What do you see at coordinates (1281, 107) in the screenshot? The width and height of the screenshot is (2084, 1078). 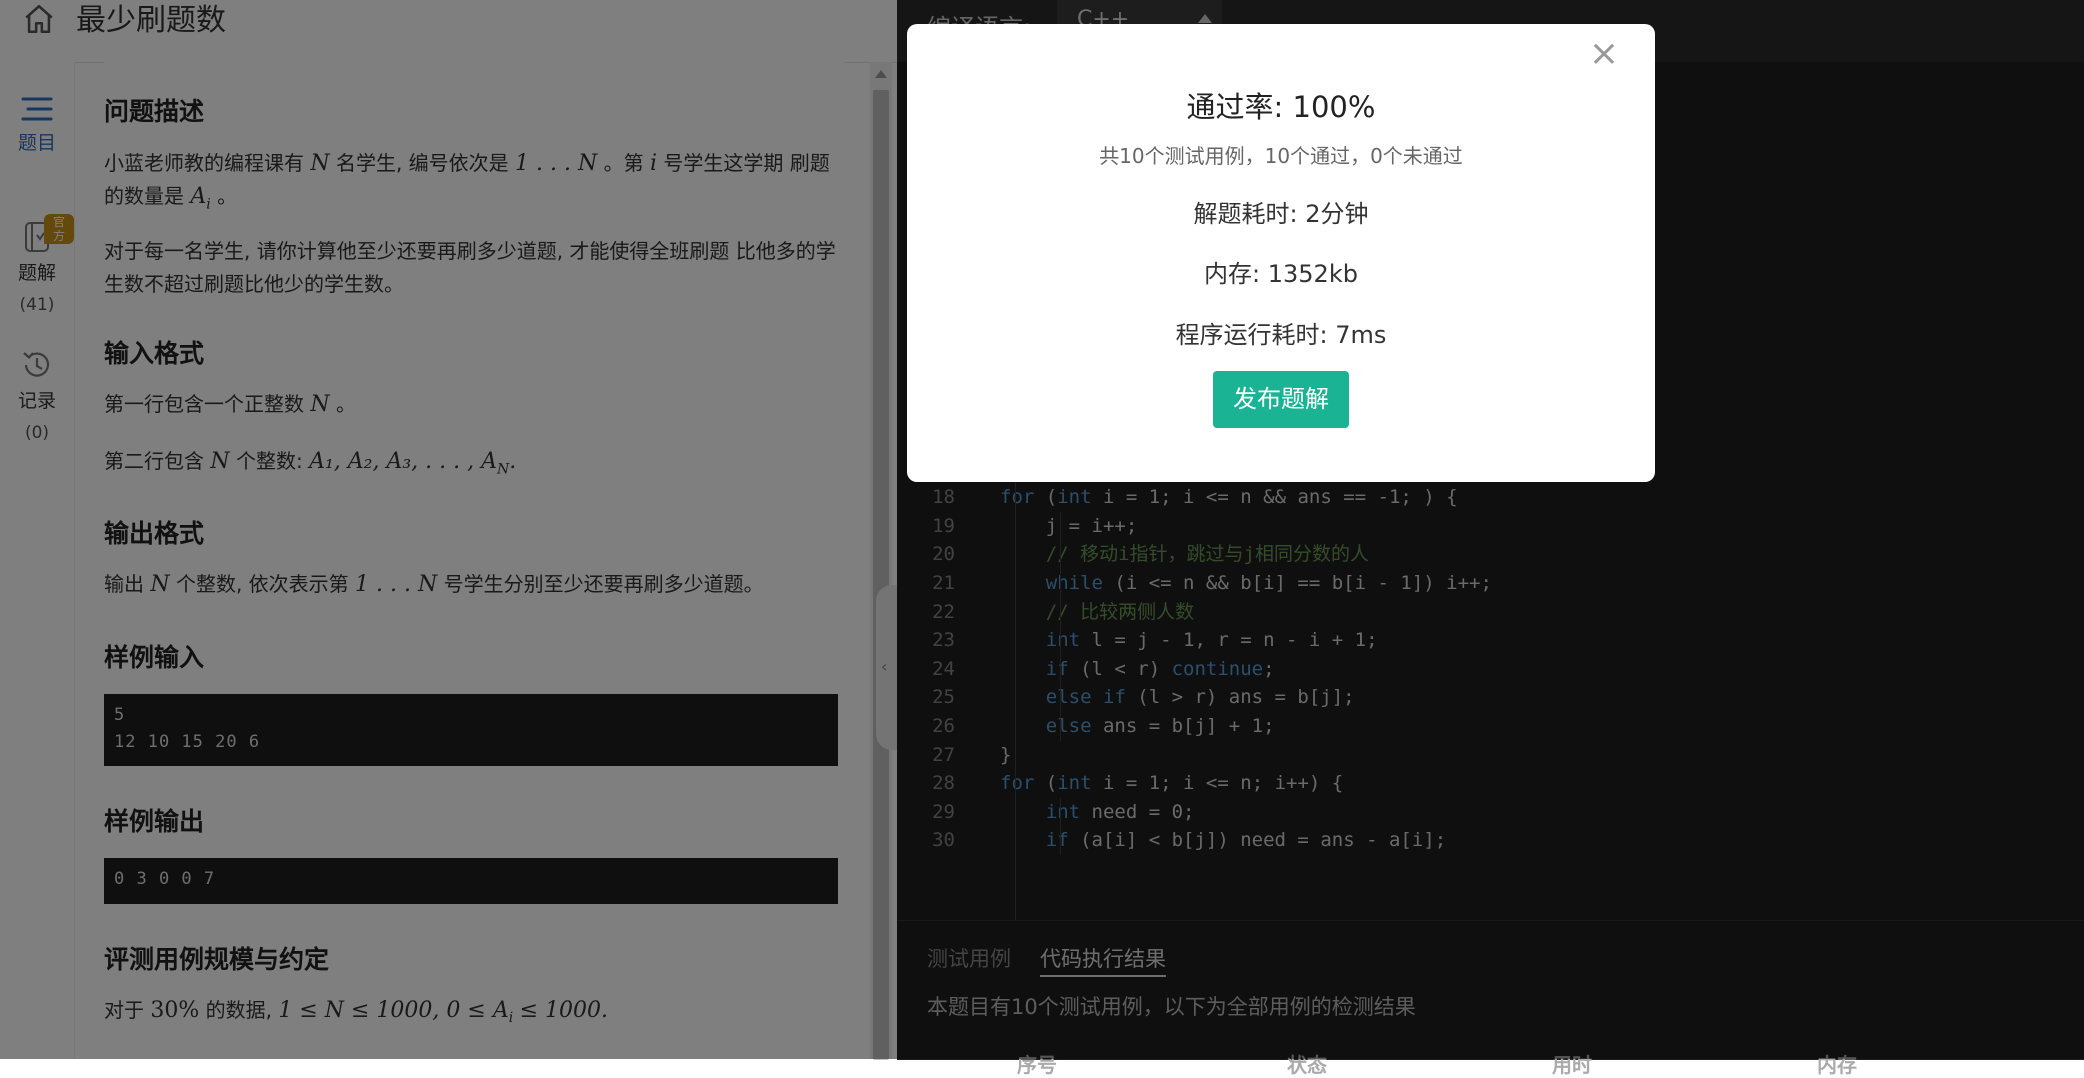 I see `pass-rate: 通过率: 100%` at bounding box center [1281, 107].